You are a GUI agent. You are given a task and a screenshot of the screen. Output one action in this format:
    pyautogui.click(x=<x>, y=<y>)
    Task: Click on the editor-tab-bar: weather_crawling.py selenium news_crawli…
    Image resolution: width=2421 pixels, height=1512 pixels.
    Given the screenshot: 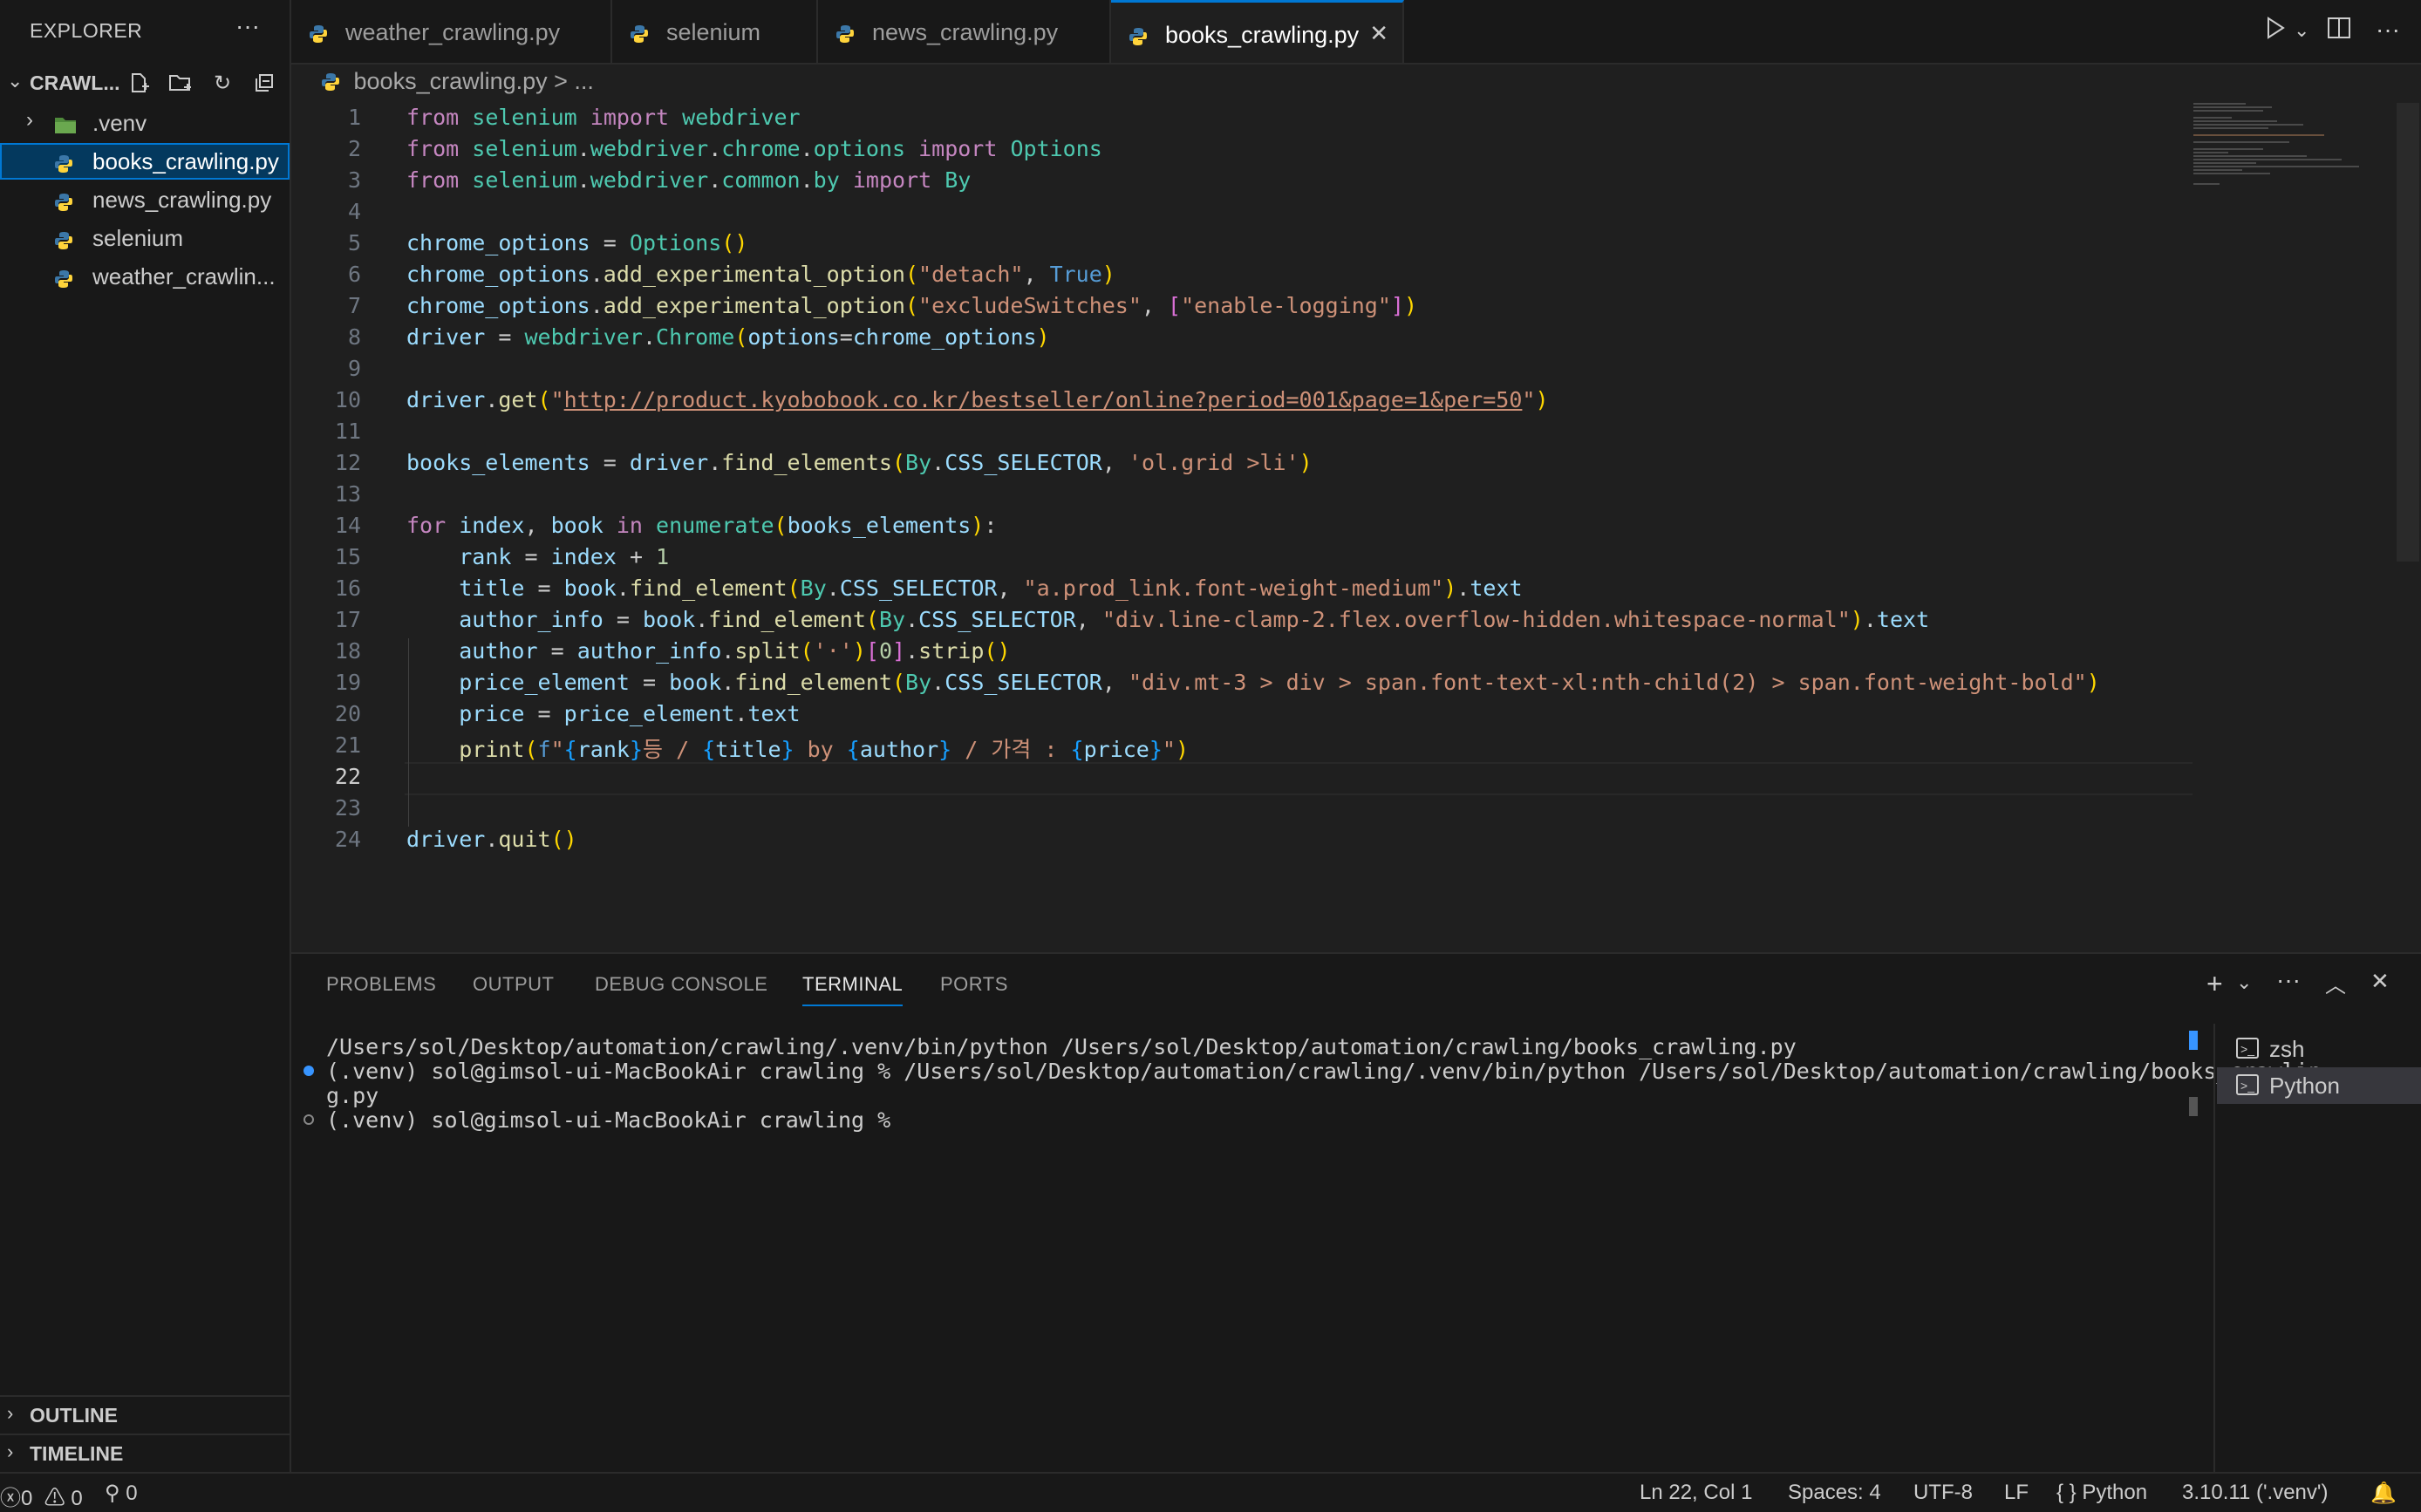 What is the action you would take?
    pyautogui.click(x=1356, y=32)
    